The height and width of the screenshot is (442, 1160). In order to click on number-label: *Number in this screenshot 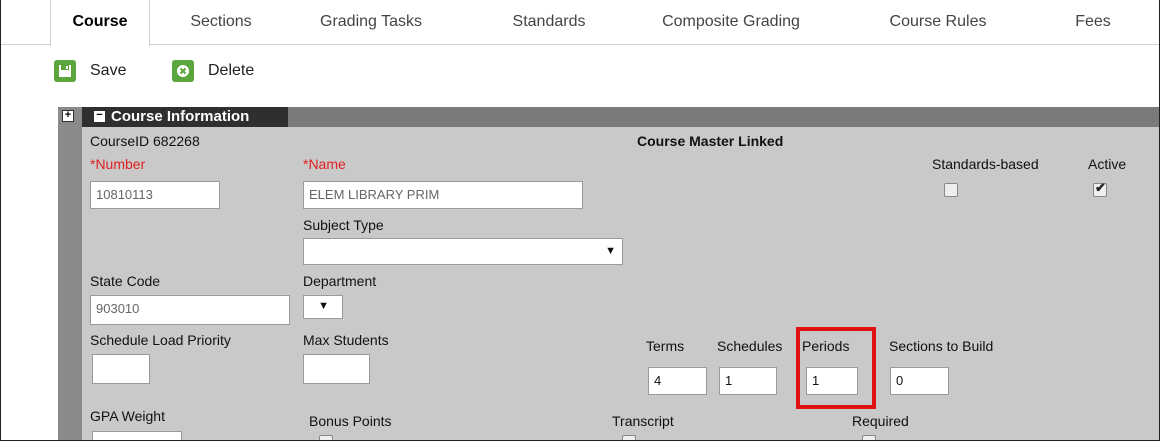, I will do `click(118, 164)`.